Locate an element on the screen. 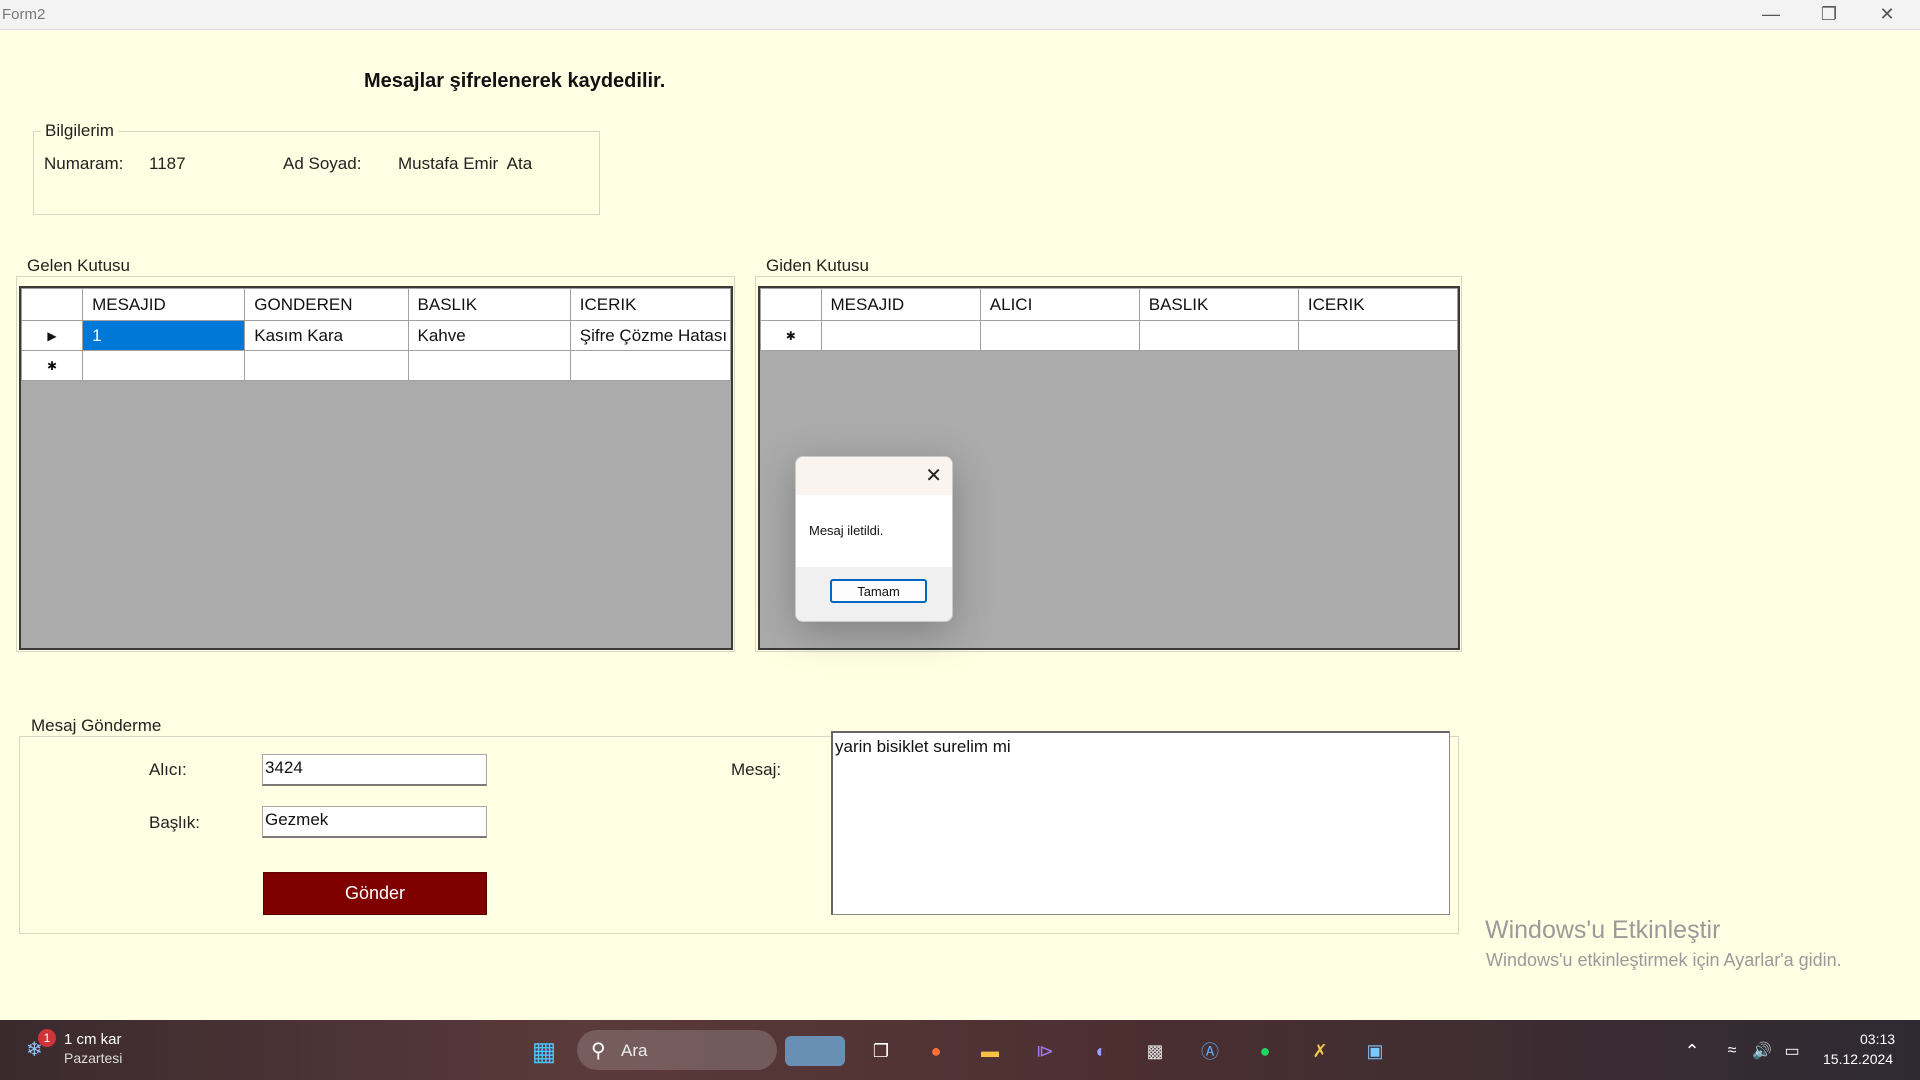 The width and height of the screenshot is (1920, 1080). dialog-footer: Tamam is located at coordinates (874, 594).